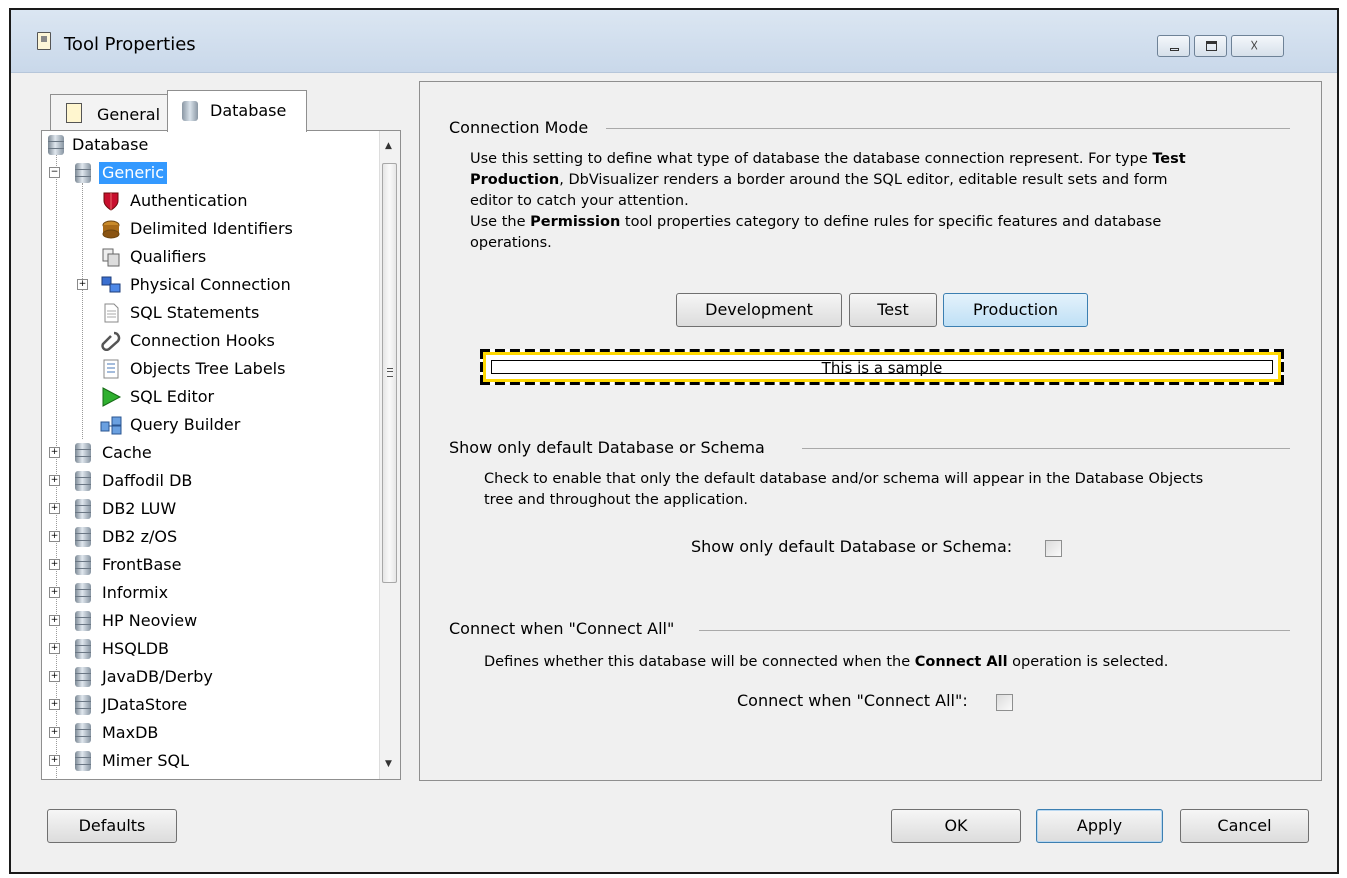 Image resolution: width=1347 pixels, height=878 pixels. Describe the element at coordinates (111, 229) in the screenshot. I see `coin-stack-icon` at that location.